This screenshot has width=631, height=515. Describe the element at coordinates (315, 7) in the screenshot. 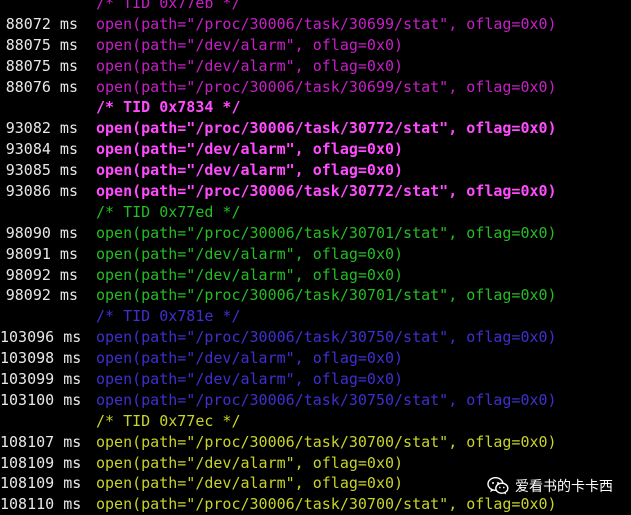

I see `tid-header-line: /* TID 0x77eb */` at that location.